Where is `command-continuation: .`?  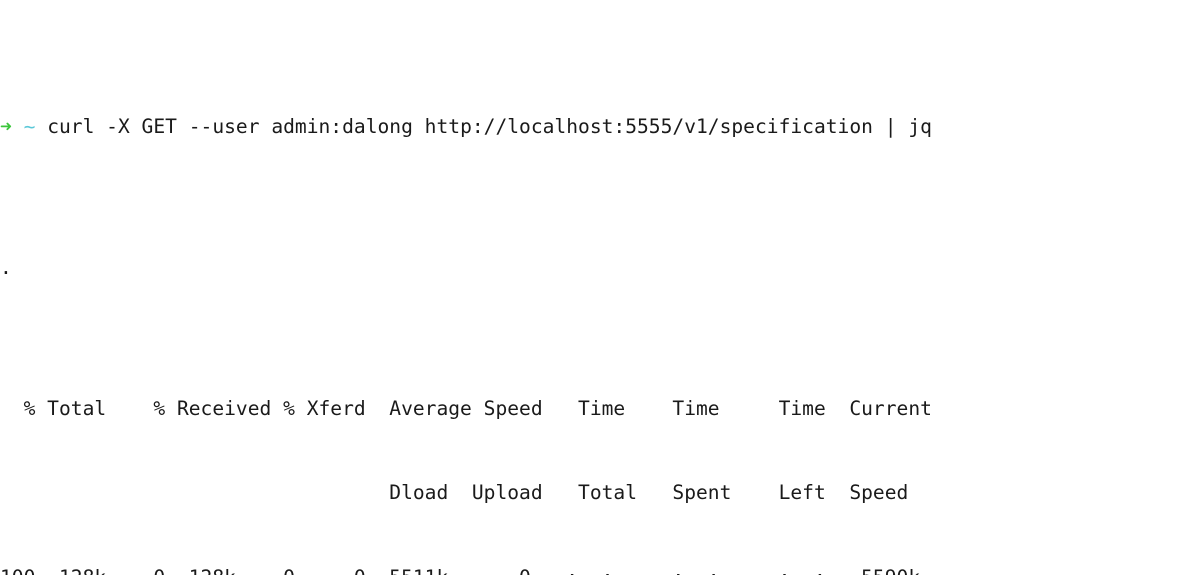
command-continuation: . is located at coordinates (6, 267).